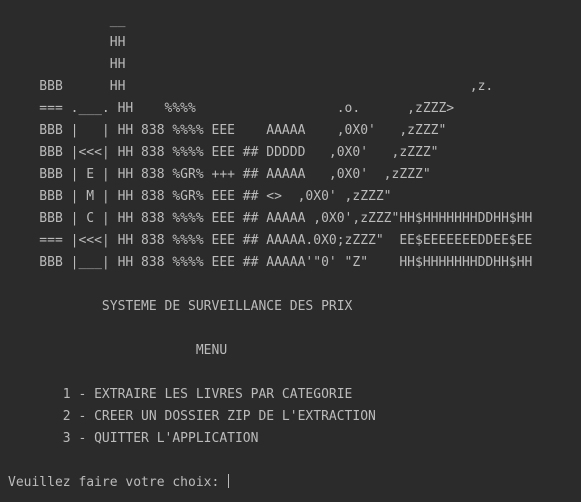 This screenshot has height=502, width=581. What do you see at coordinates (118, 350) in the screenshot?
I see `menu-heading: MENU` at bounding box center [118, 350].